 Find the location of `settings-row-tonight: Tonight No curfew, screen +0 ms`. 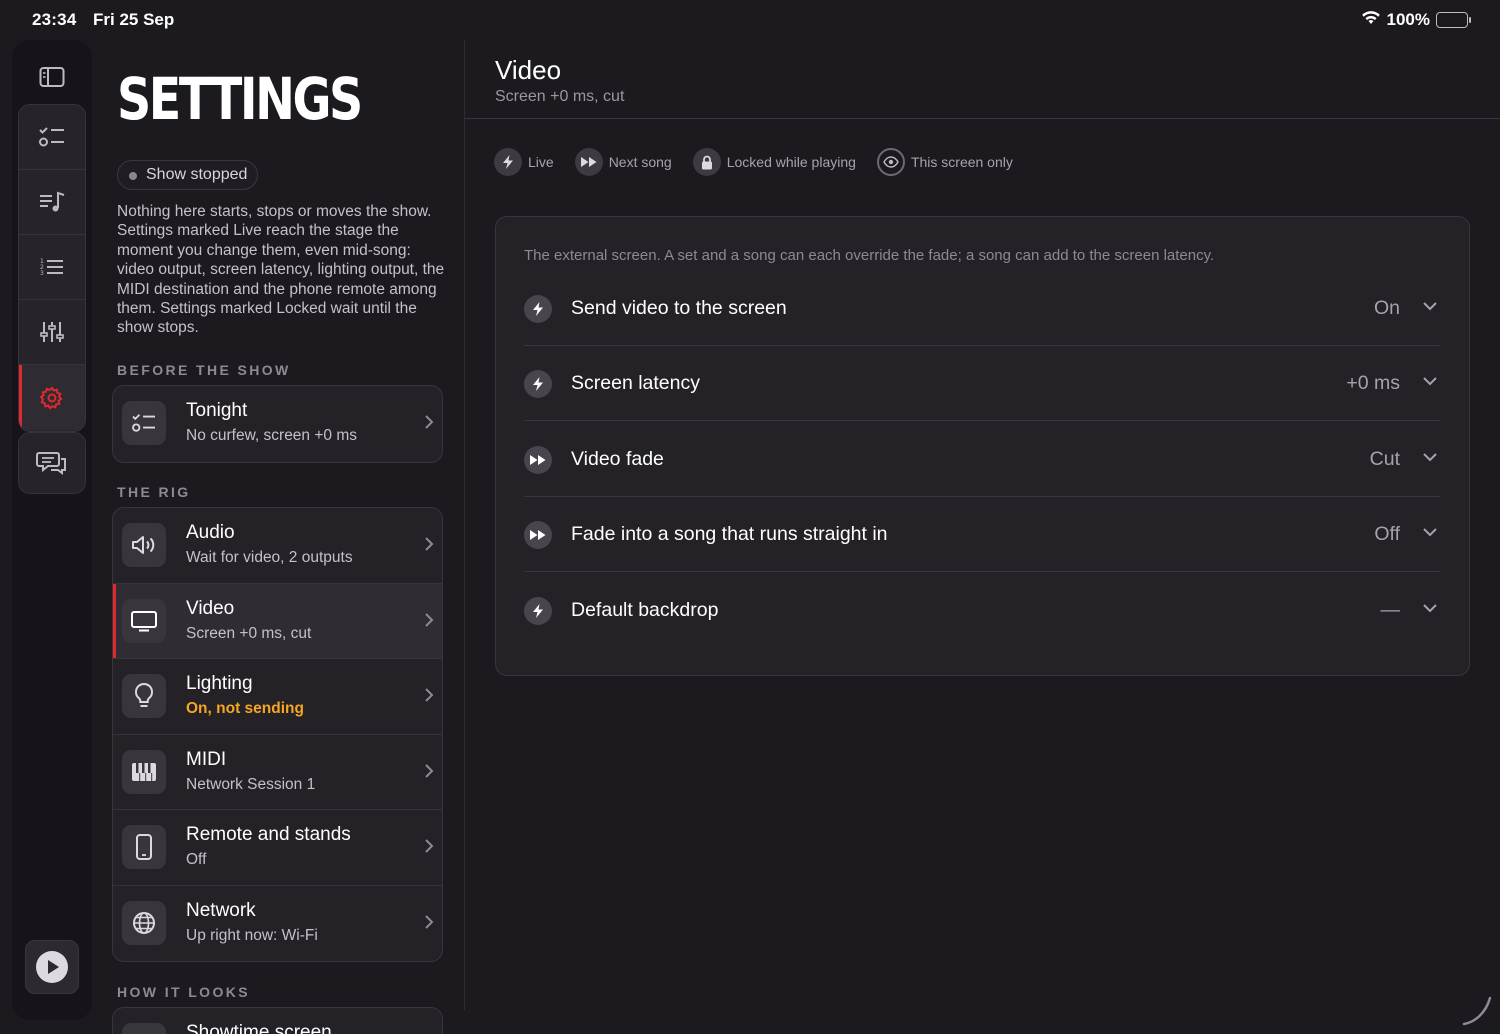

settings-row-tonight: Tonight No curfew, screen +0 ms is located at coordinates (277, 424).